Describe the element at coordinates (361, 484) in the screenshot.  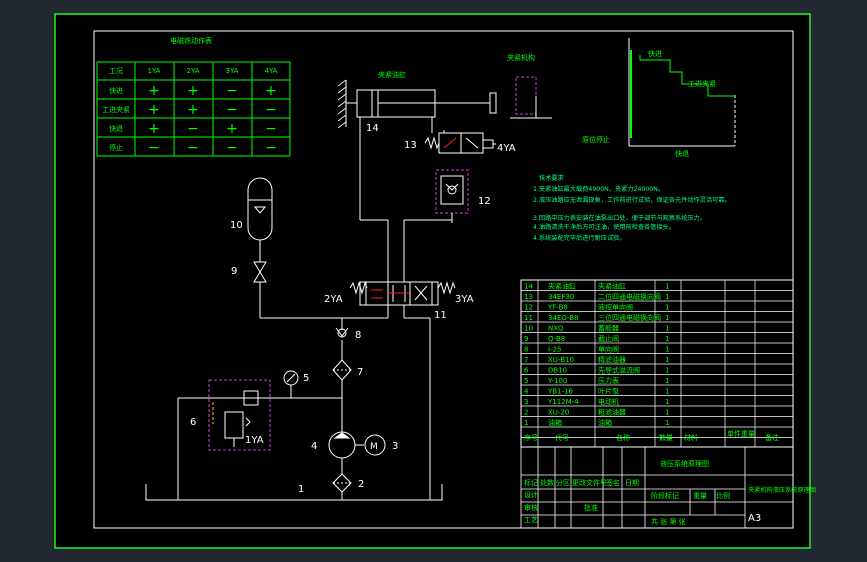
I see `component-number: 2` at that location.